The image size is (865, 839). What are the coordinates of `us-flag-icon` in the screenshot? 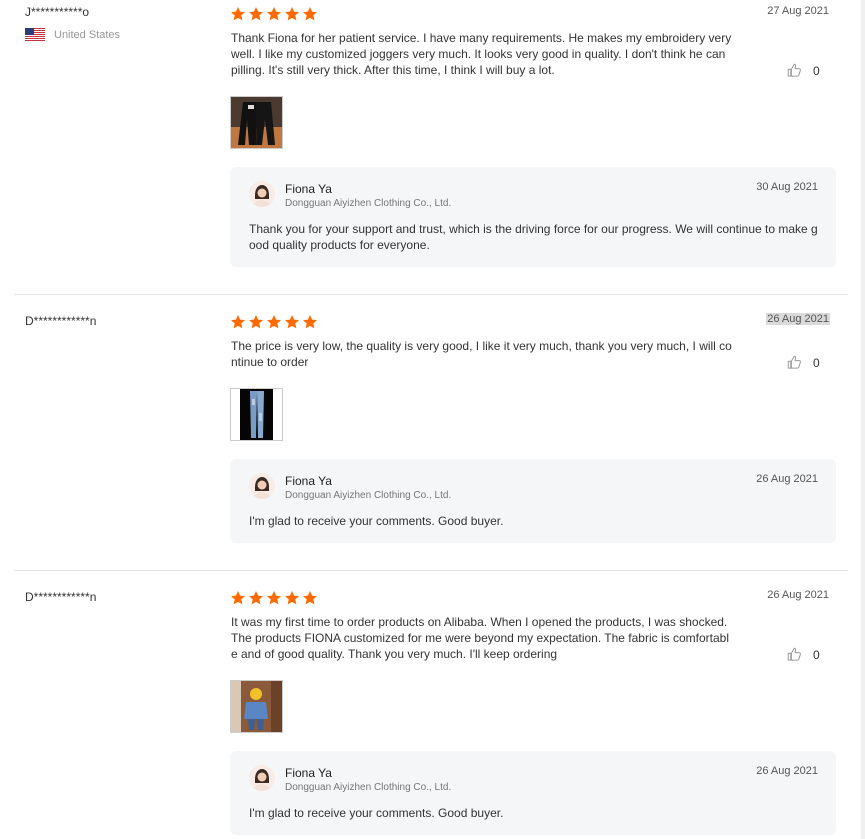 It's located at (35, 34).